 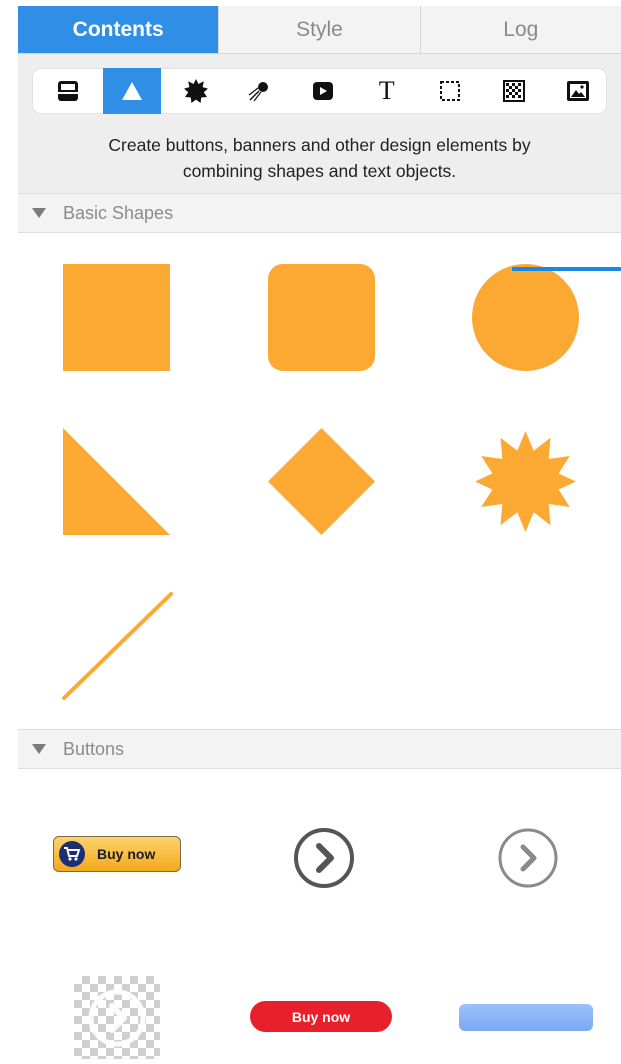 What do you see at coordinates (72, 854) in the screenshot?
I see `cart-icon` at bounding box center [72, 854].